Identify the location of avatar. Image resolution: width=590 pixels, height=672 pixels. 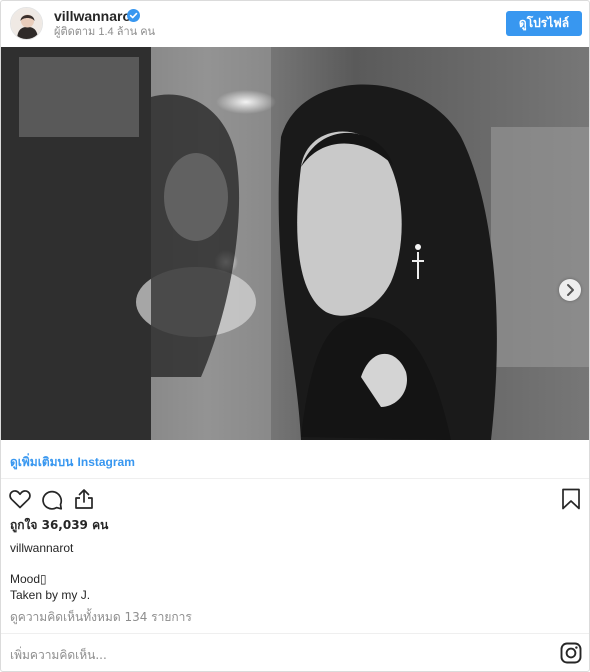
(26, 23).